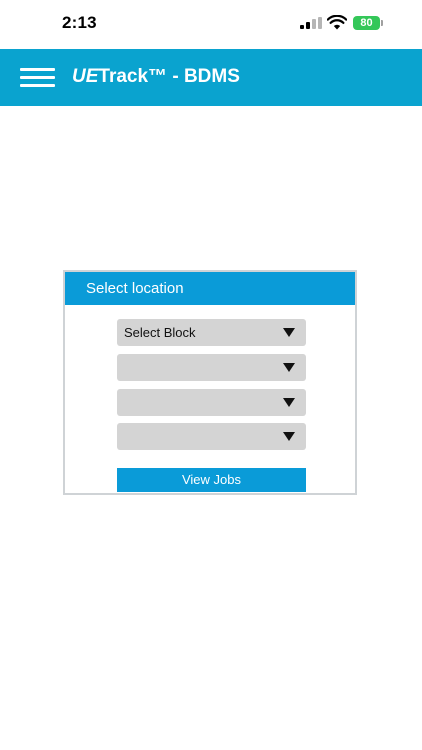  I want to click on view-jobs-button: View Jobs, so click(211, 480).